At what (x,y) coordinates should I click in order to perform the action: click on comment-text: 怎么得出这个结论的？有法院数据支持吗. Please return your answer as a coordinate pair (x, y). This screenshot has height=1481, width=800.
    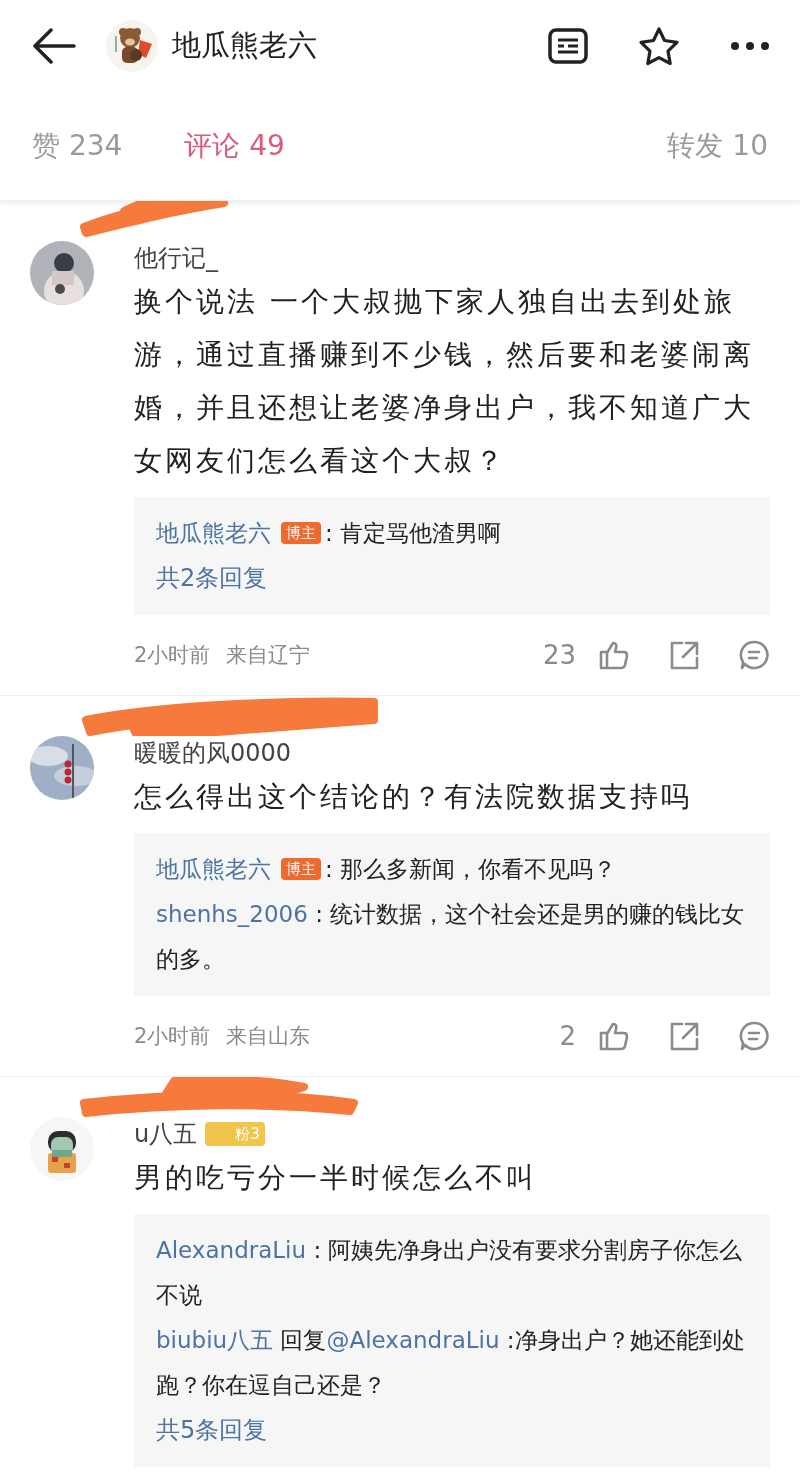
    Looking at the image, I should click on (413, 797).